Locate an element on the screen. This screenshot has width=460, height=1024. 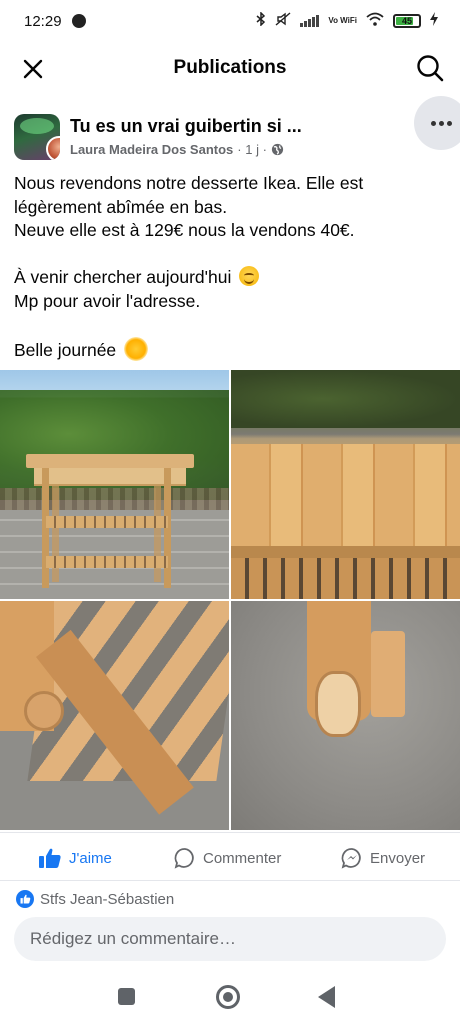
page-title: Publications is located at coordinates (230, 67).